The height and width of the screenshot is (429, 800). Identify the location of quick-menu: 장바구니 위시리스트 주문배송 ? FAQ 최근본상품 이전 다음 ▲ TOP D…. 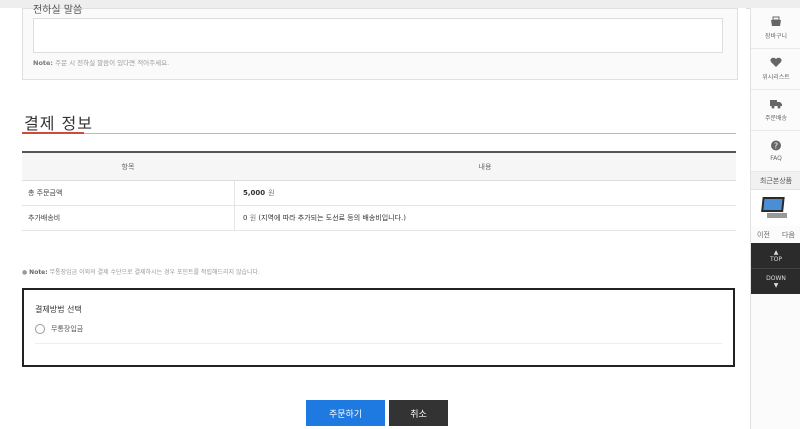
(775, 218).